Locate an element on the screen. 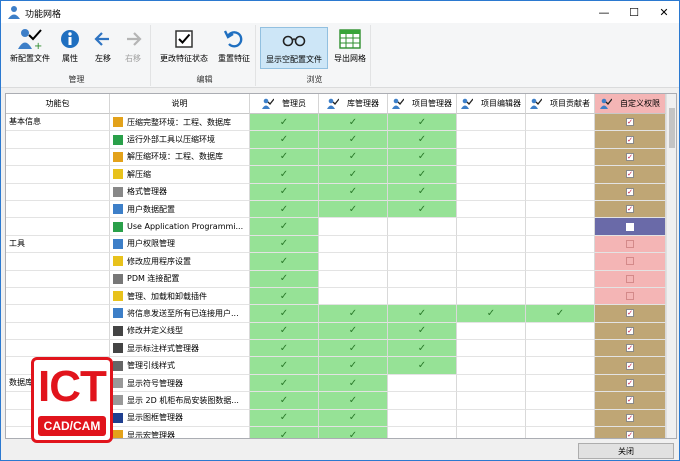  table-row: 工具 用户权限管理 ✓ is located at coordinates (336, 244).